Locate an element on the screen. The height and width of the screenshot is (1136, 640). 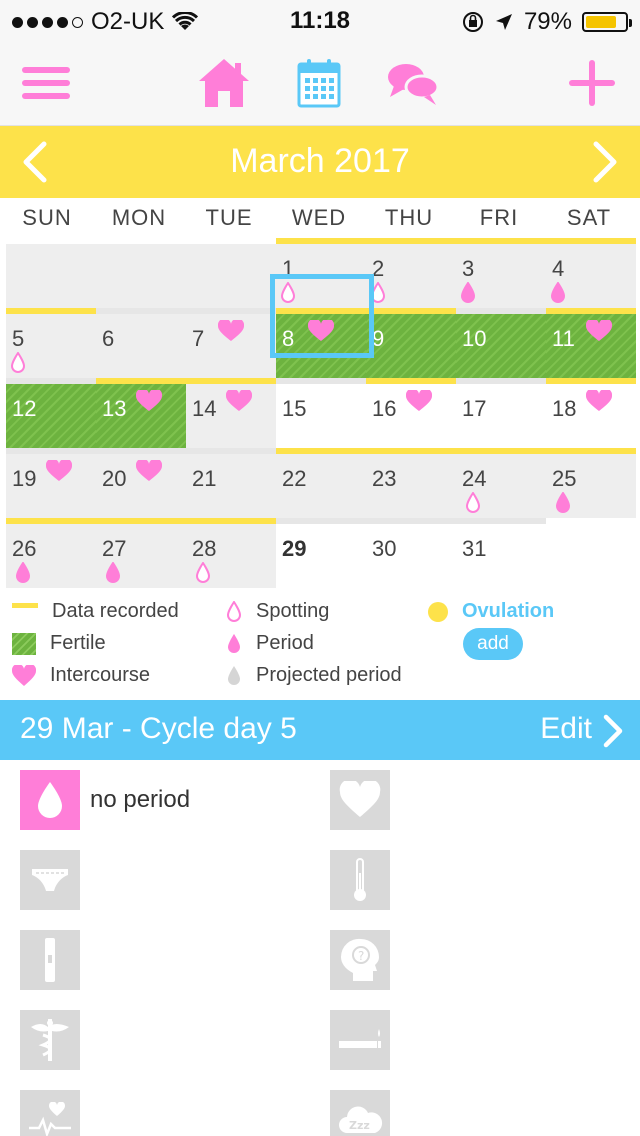
edit-button: Edit is located at coordinates (566, 729).